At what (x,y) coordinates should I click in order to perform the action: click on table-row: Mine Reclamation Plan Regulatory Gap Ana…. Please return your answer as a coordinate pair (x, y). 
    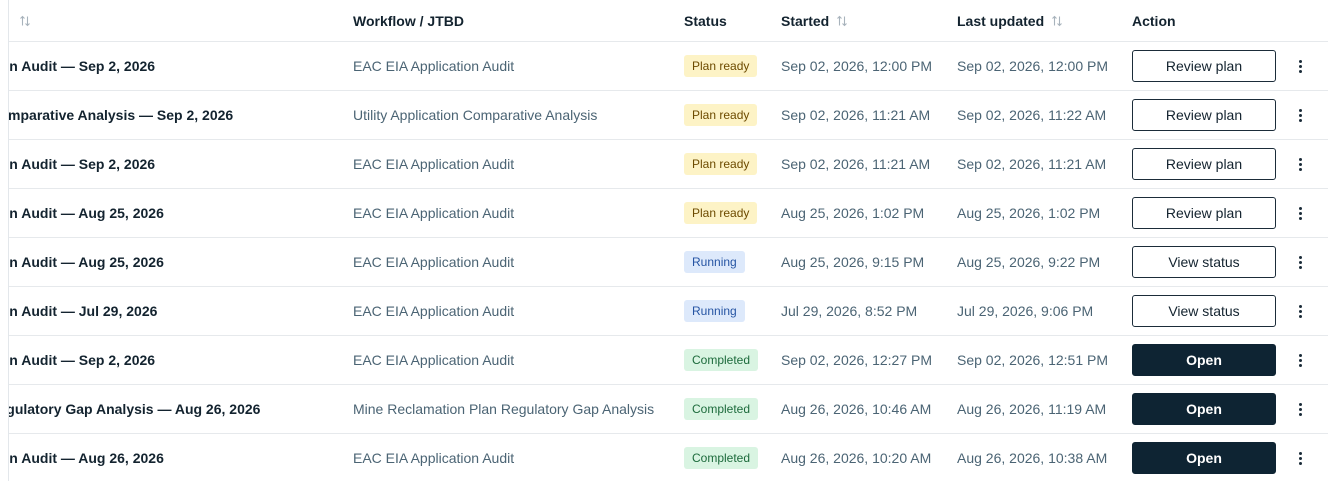
    Looking at the image, I should click on (668, 409).